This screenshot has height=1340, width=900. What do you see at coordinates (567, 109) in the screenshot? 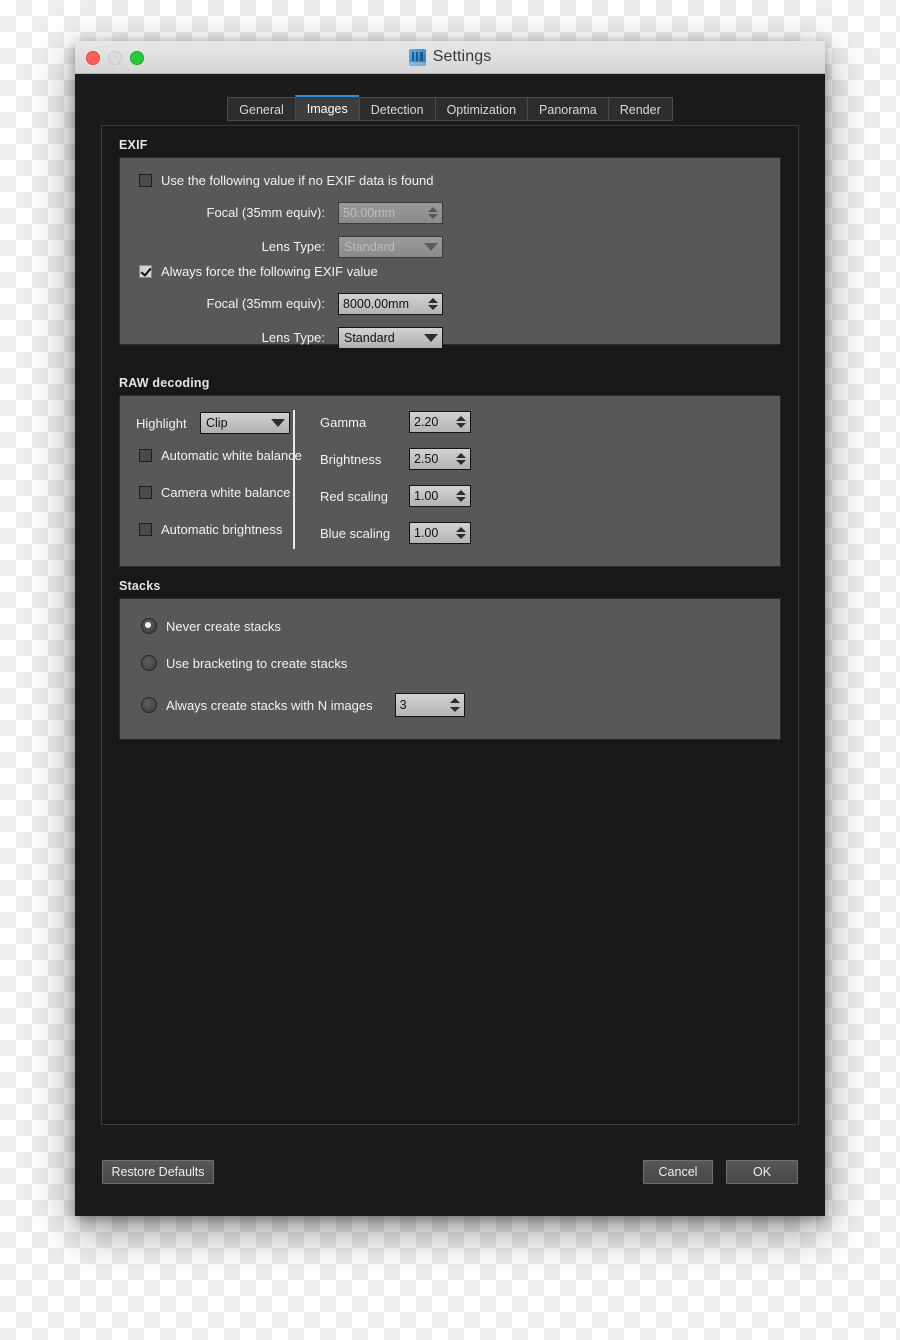
I see `tab-panorama: Panorama` at bounding box center [567, 109].